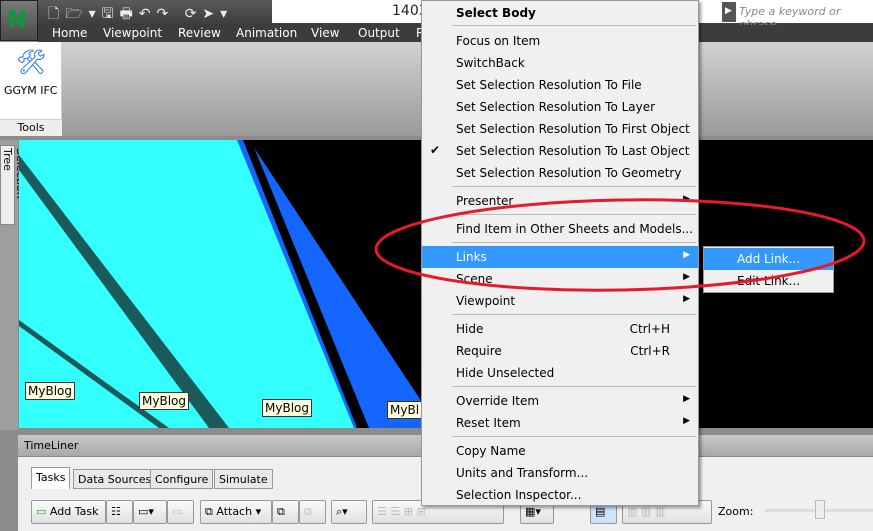  What do you see at coordinates (488, 423) in the screenshot?
I see `menu-item-label: Reset Item` at bounding box center [488, 423].